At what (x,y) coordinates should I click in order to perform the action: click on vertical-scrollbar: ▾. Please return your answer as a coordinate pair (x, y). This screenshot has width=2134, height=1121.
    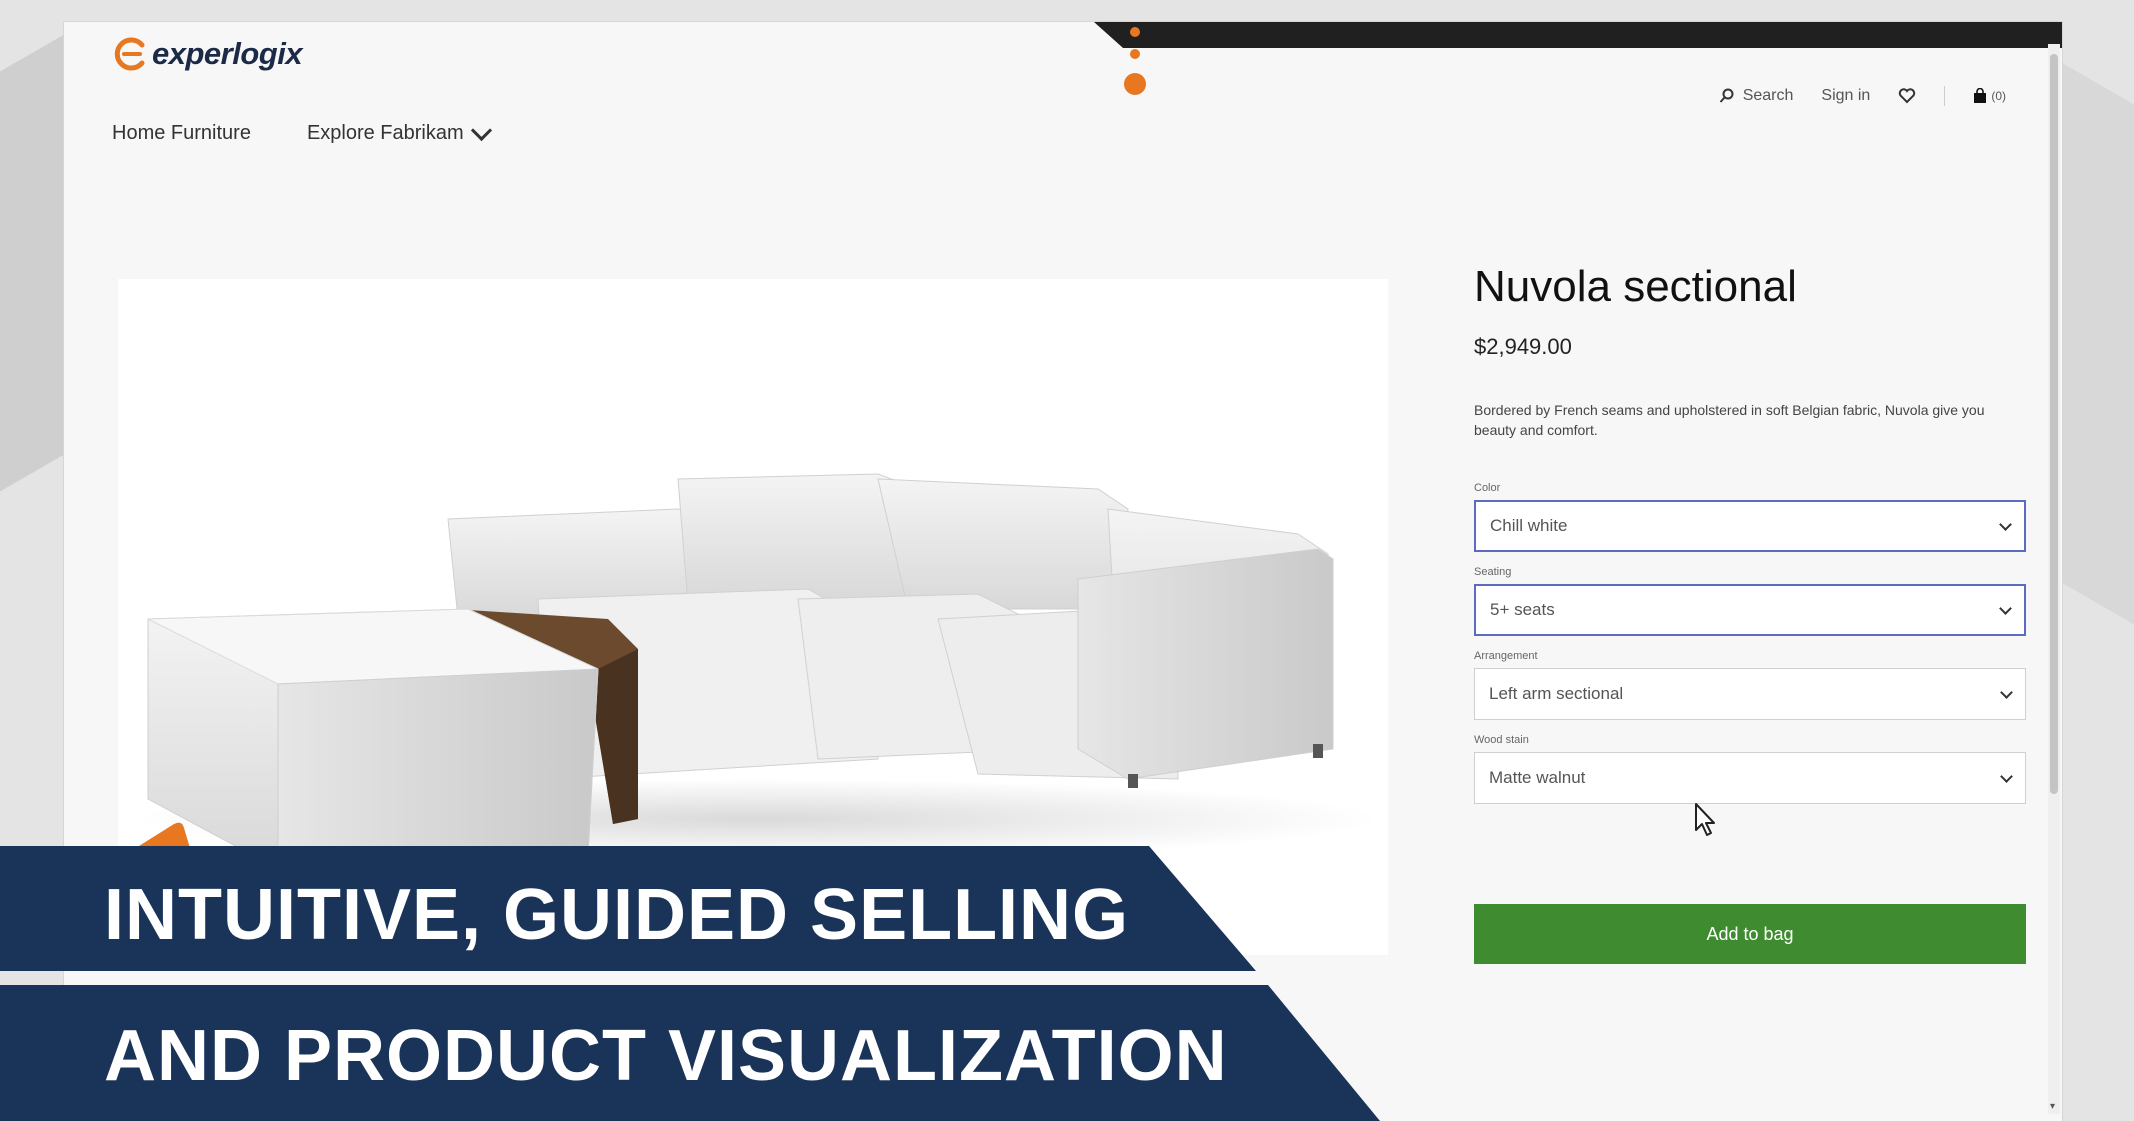
    Looking at the image, I should click on (2054, 579).